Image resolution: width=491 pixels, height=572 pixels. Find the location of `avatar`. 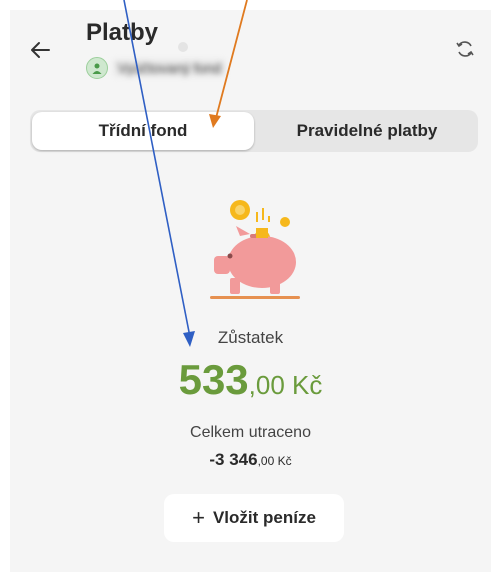

avatar is located at coordinates (97, 68).